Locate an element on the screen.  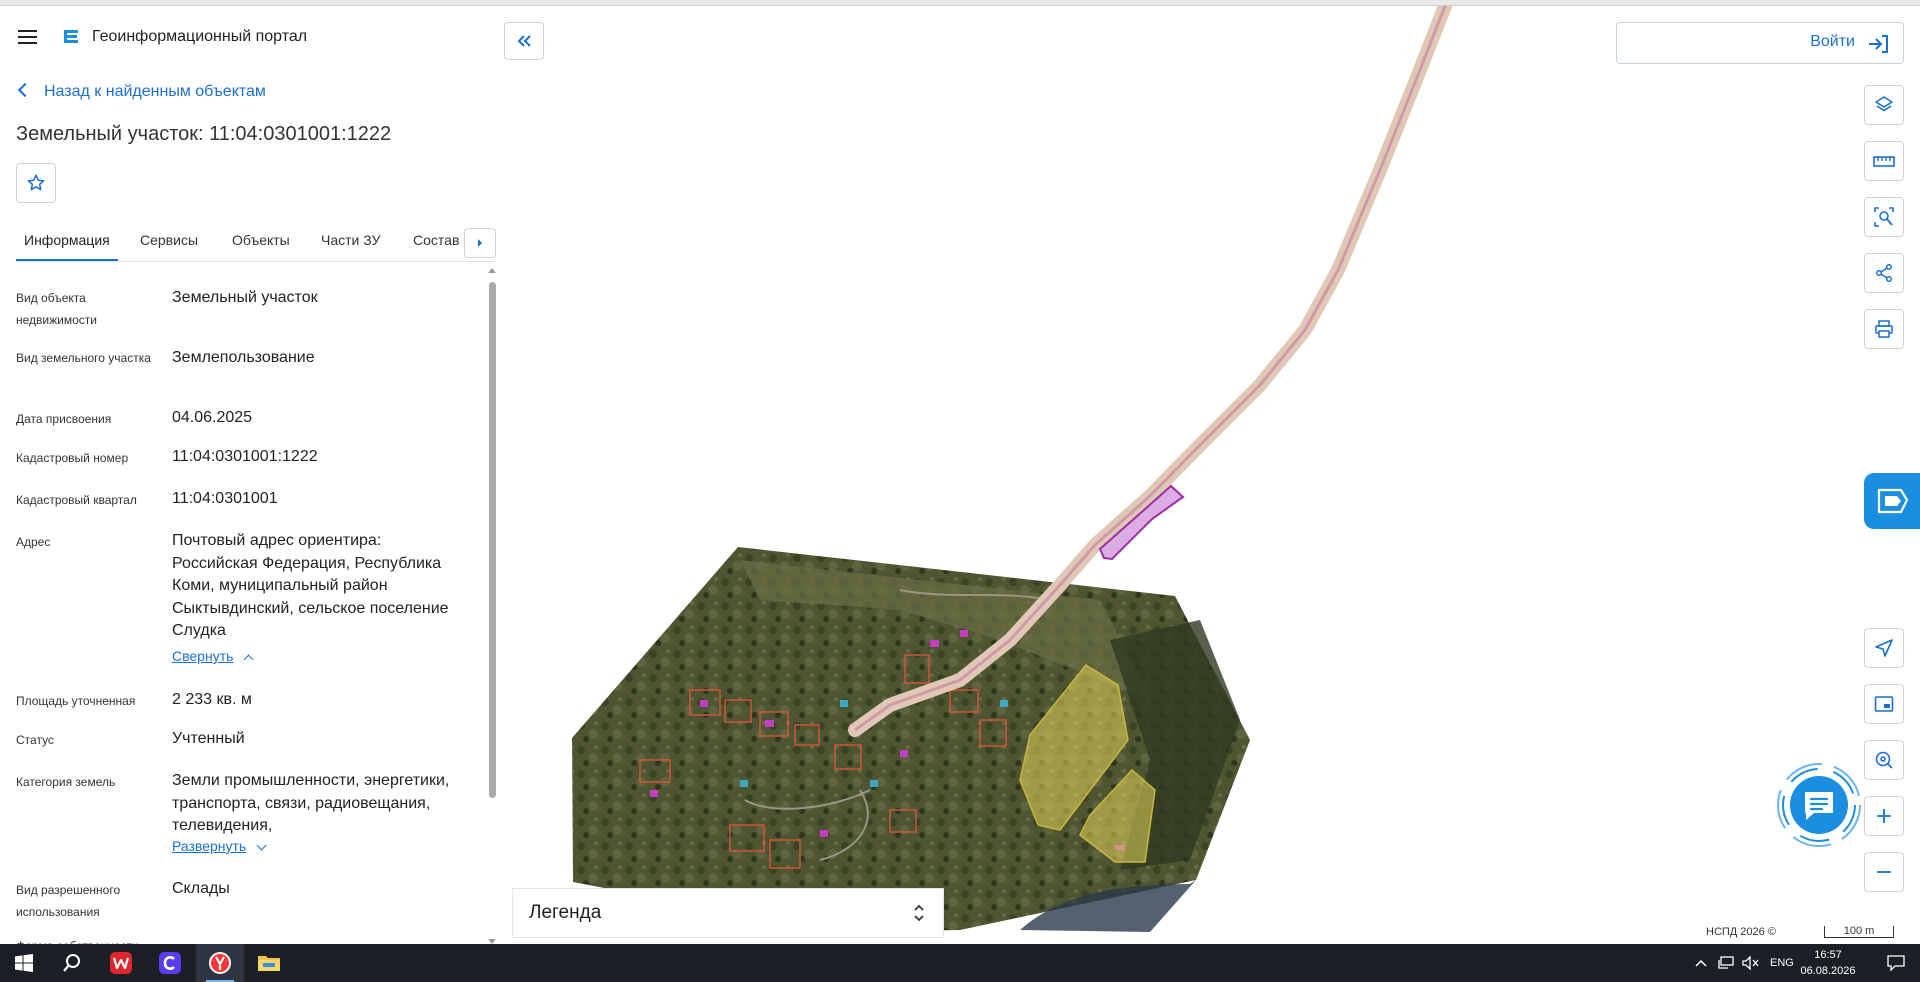
star-icon is located at coordinates (36, 182).